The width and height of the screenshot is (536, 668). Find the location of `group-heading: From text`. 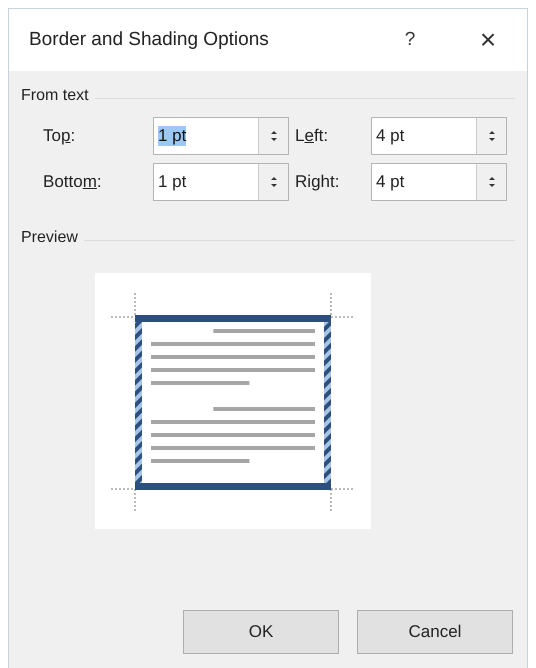

group-heading: From text is located at coordinates (55, 96).